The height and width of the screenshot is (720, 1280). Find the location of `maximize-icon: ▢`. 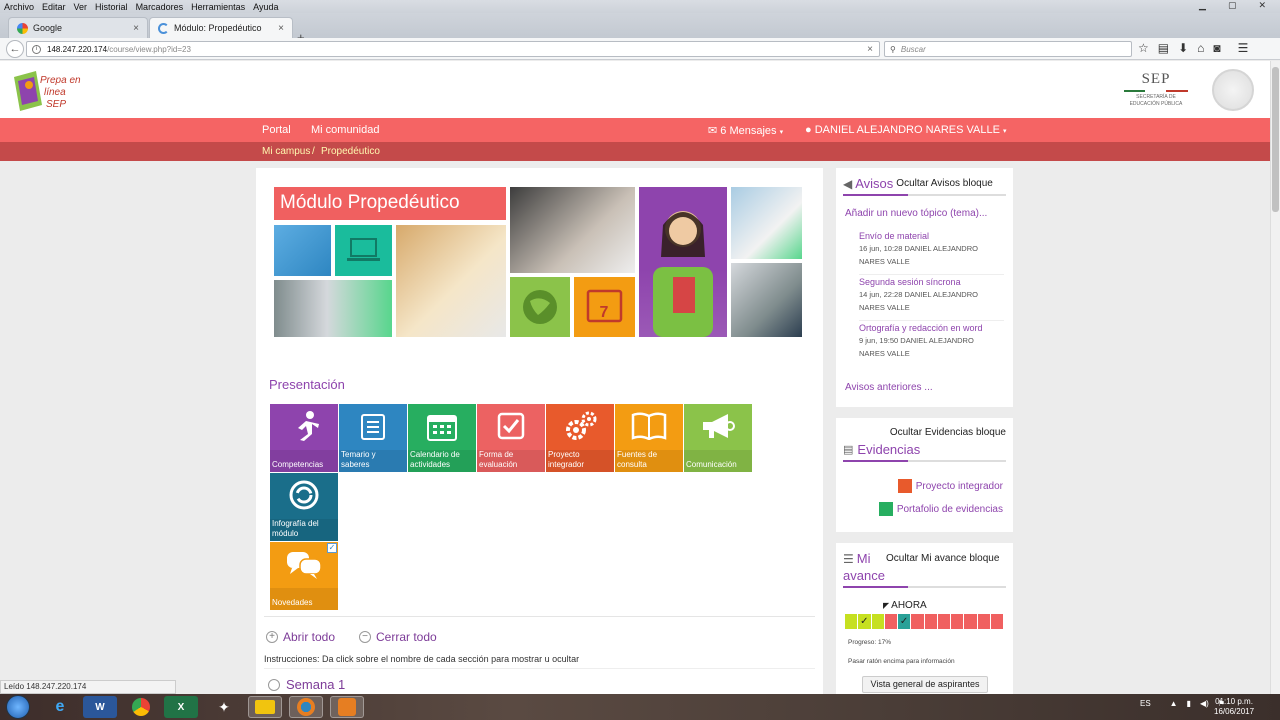

maximize-icon: ▢ is located at coordinates (1232, 5).